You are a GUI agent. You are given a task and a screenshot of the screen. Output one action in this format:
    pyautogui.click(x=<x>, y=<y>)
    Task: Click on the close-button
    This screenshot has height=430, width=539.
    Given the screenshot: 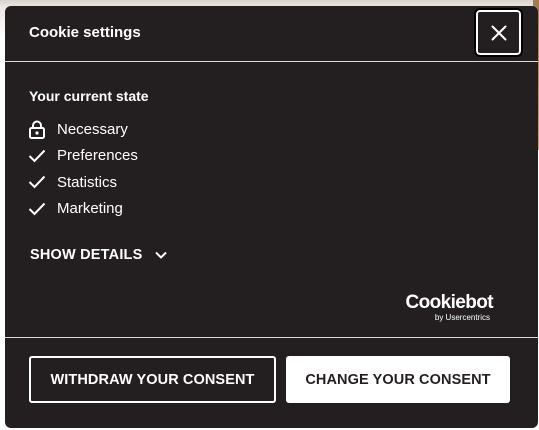 What is the action you would take?
    pyautogui.click(x=498, y=32)
    